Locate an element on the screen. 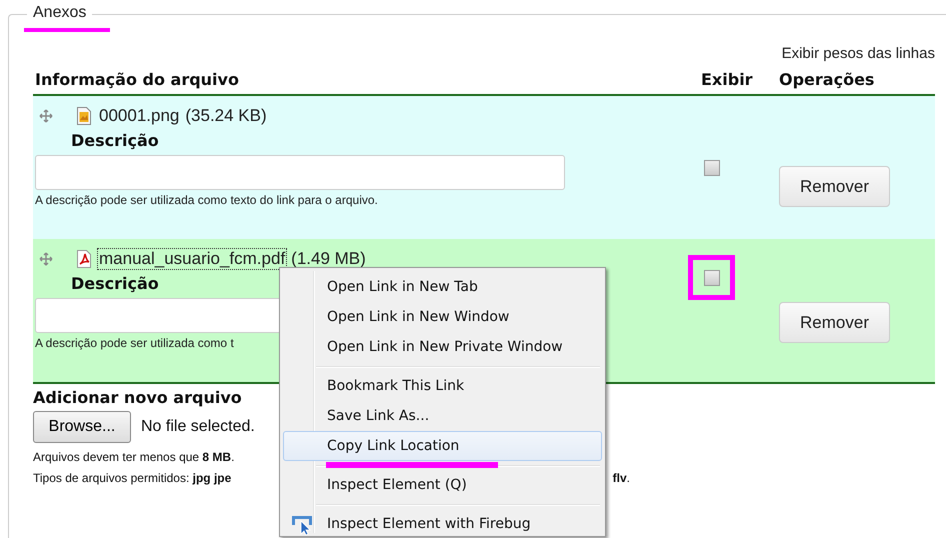 The image size is (946, 538). file-status: No file selected. is located at coordinates (198, 427).